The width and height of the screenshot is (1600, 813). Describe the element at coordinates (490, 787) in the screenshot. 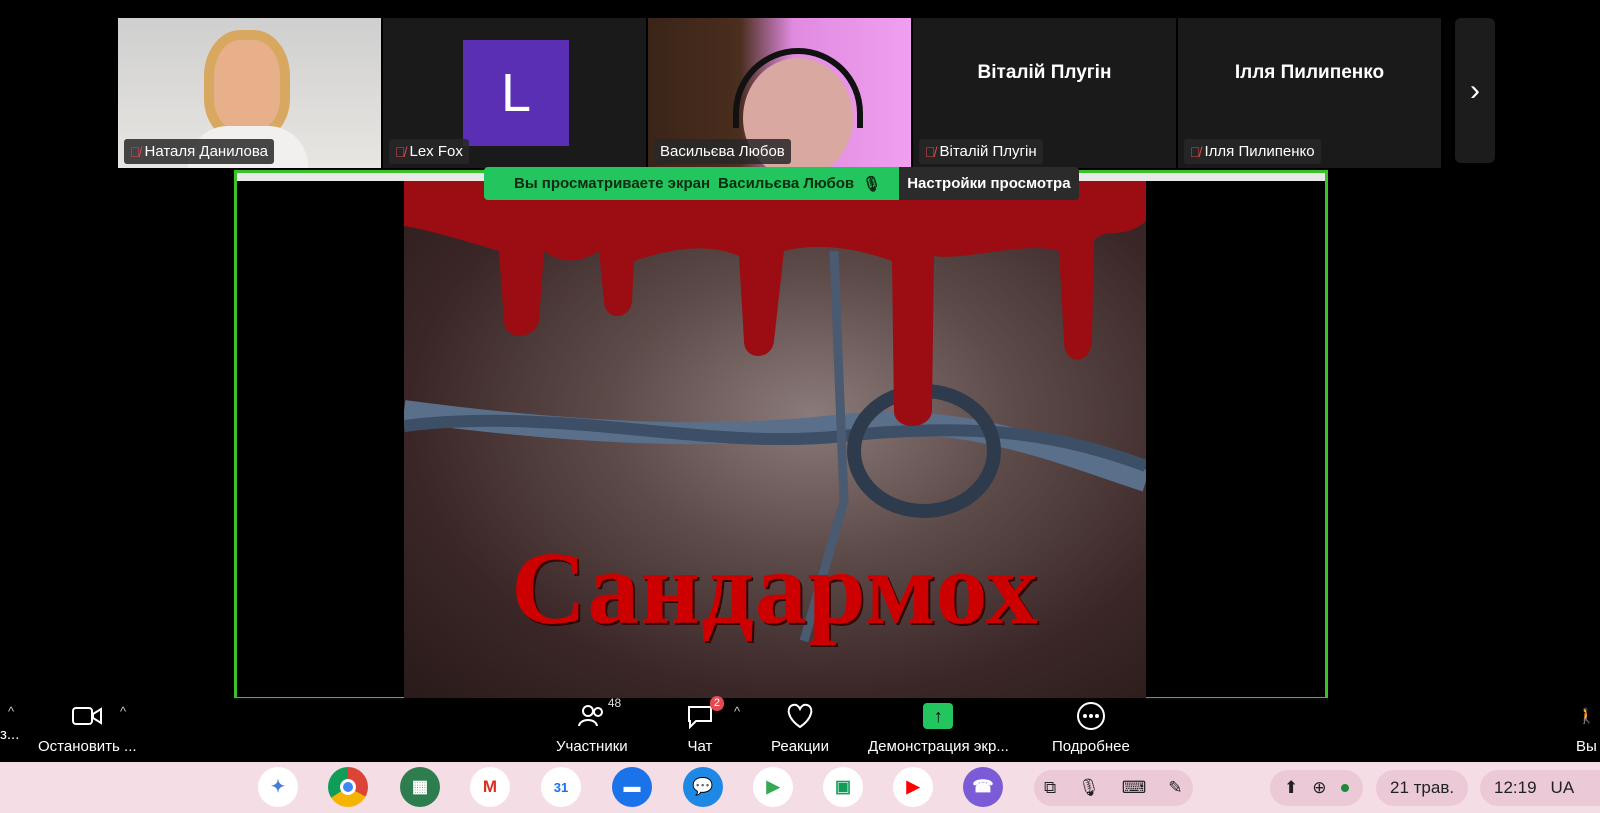

I see `gmail-icon: M` at that location.